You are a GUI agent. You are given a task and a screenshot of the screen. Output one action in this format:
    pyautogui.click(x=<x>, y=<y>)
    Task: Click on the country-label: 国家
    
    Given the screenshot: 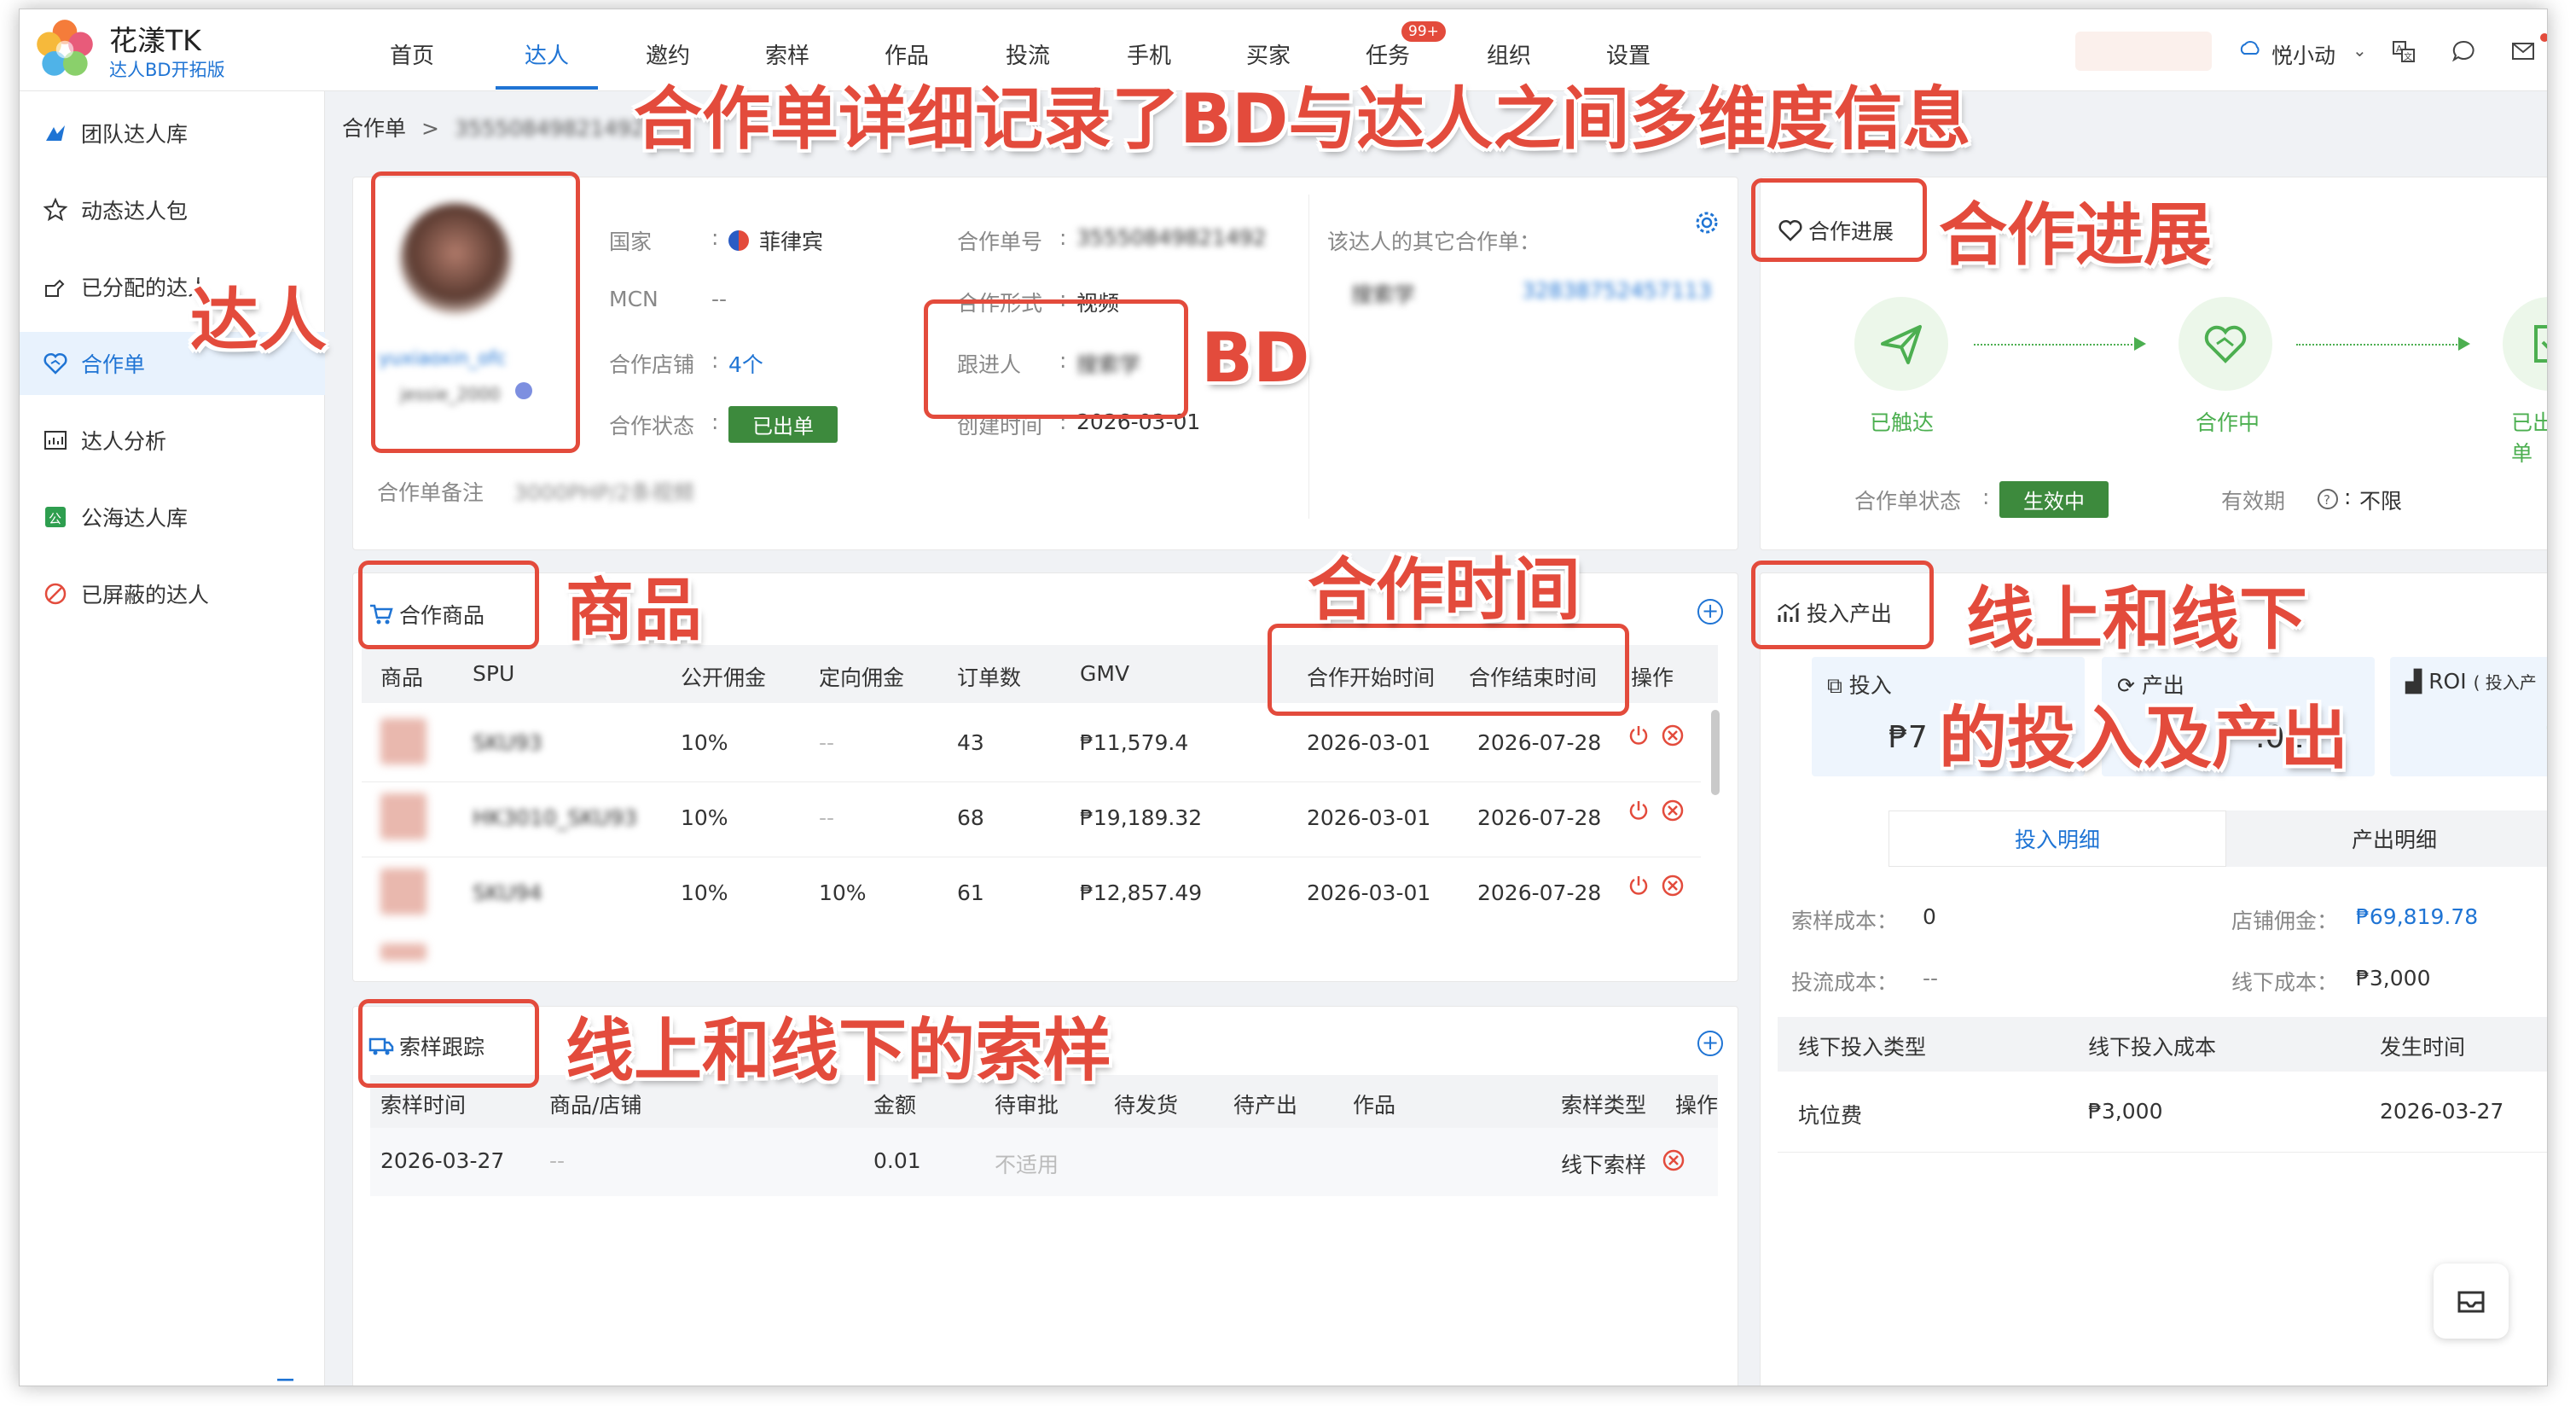 What is the action you would take?
    pyautogui.click(x=631, y=241)
    